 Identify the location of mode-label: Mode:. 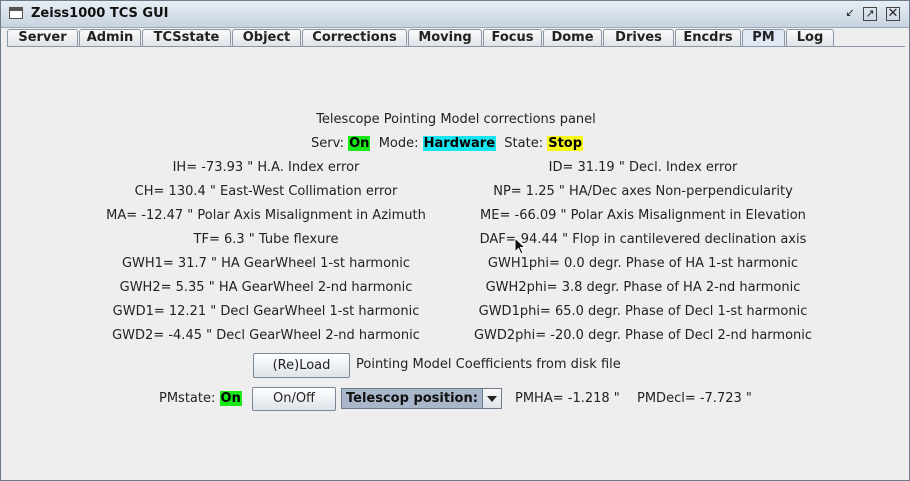
(398, 143).